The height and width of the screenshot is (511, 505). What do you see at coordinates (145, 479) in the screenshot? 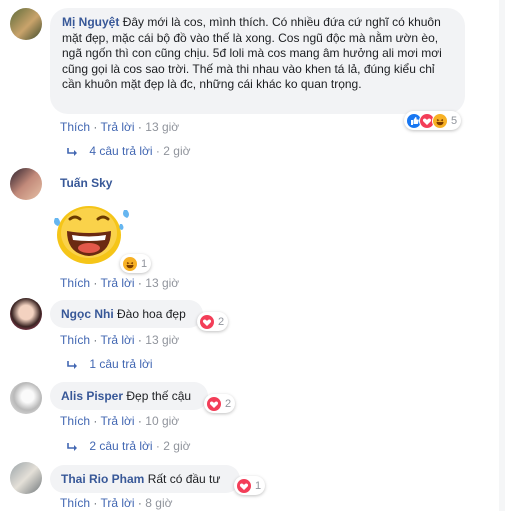
I see `comment-bubble: Thai Rio Pham Rất có đầu tư` at bounding box center [145, 479].